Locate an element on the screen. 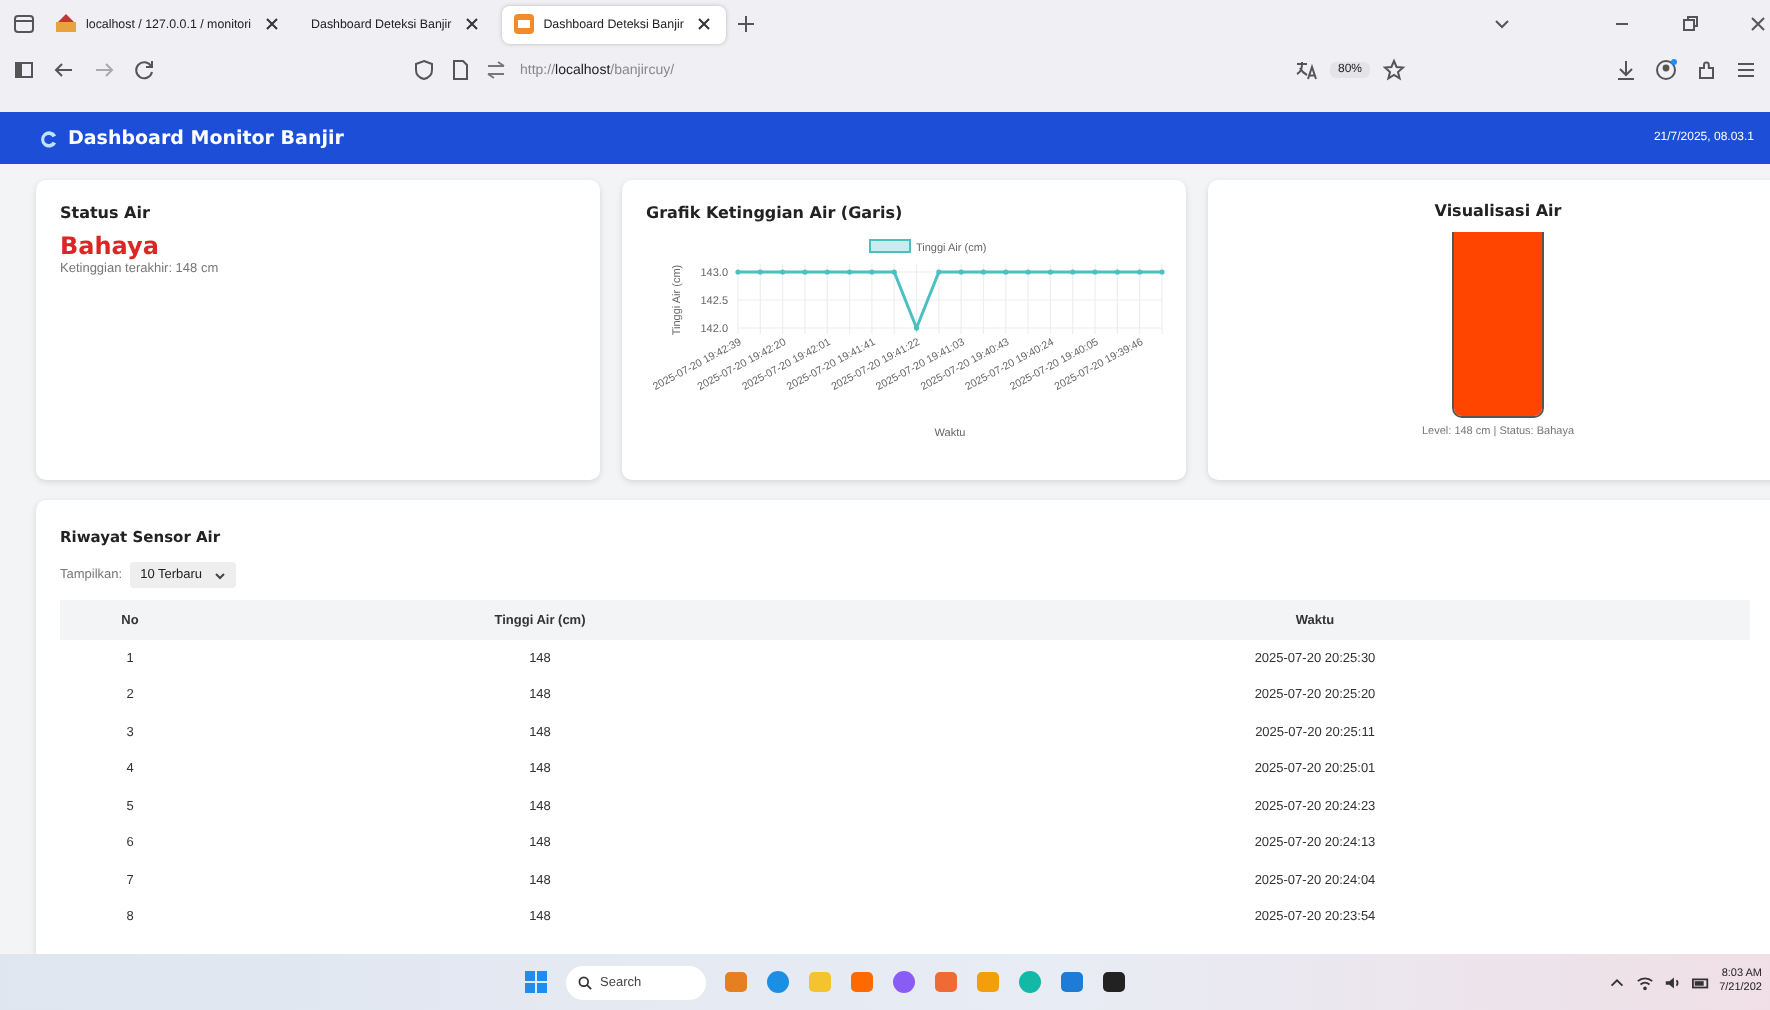  reload-icon is located at coordinates (144, 70).